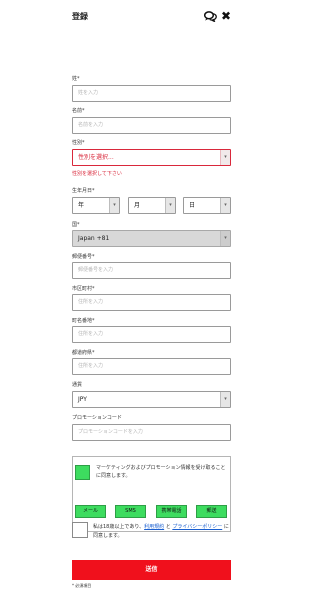 This screenshot has width=320, height=594. Describe the element at coordinates (137, 205) in the screenshot. I see `birth-month-value: 月` at that location.